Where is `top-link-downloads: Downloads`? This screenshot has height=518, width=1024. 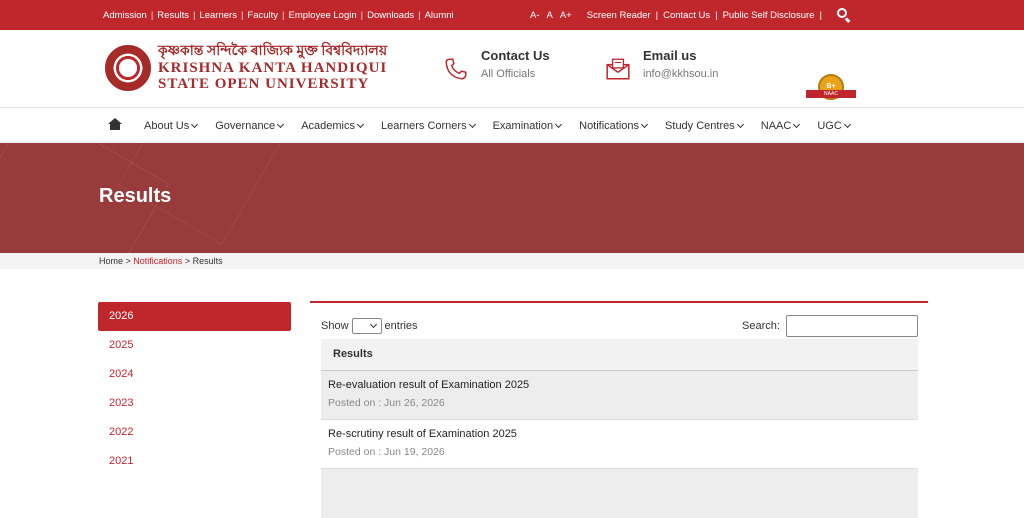
top-link-downloads: Downloads is located at coordinates (390, 15).